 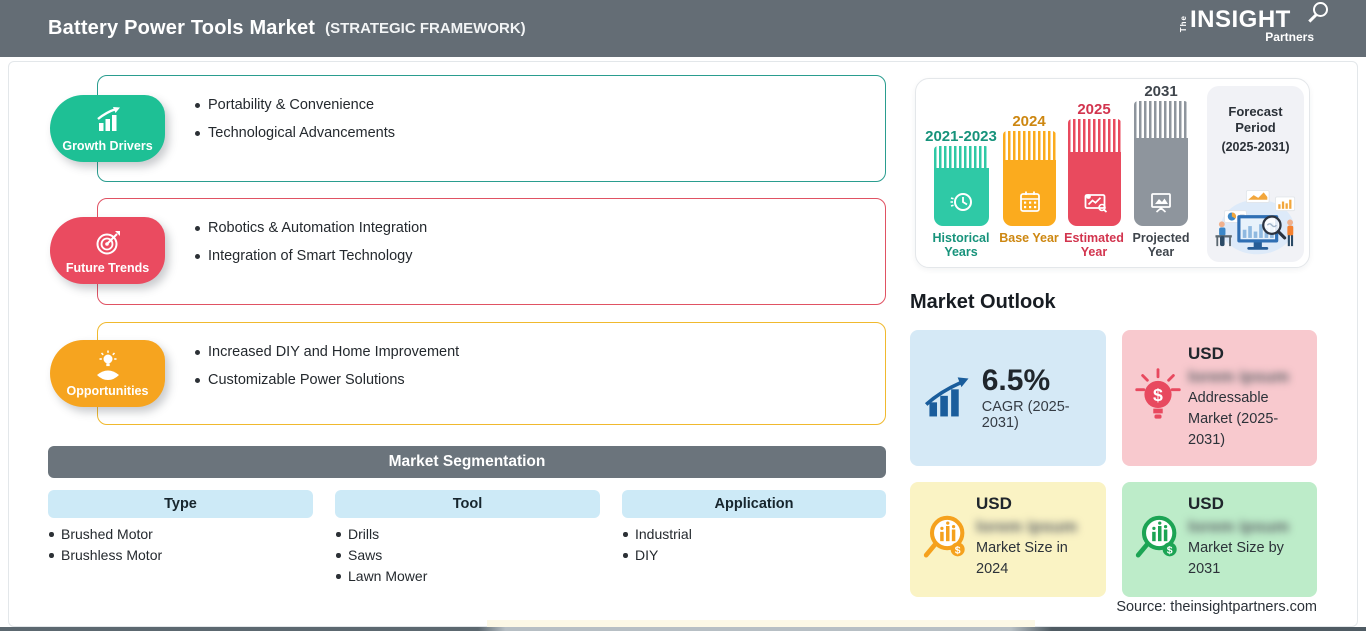 What do you see at coordinates (1320, 9) in the screenshot?
I see `magnifier-icon` at bounding box center [1320, 9].